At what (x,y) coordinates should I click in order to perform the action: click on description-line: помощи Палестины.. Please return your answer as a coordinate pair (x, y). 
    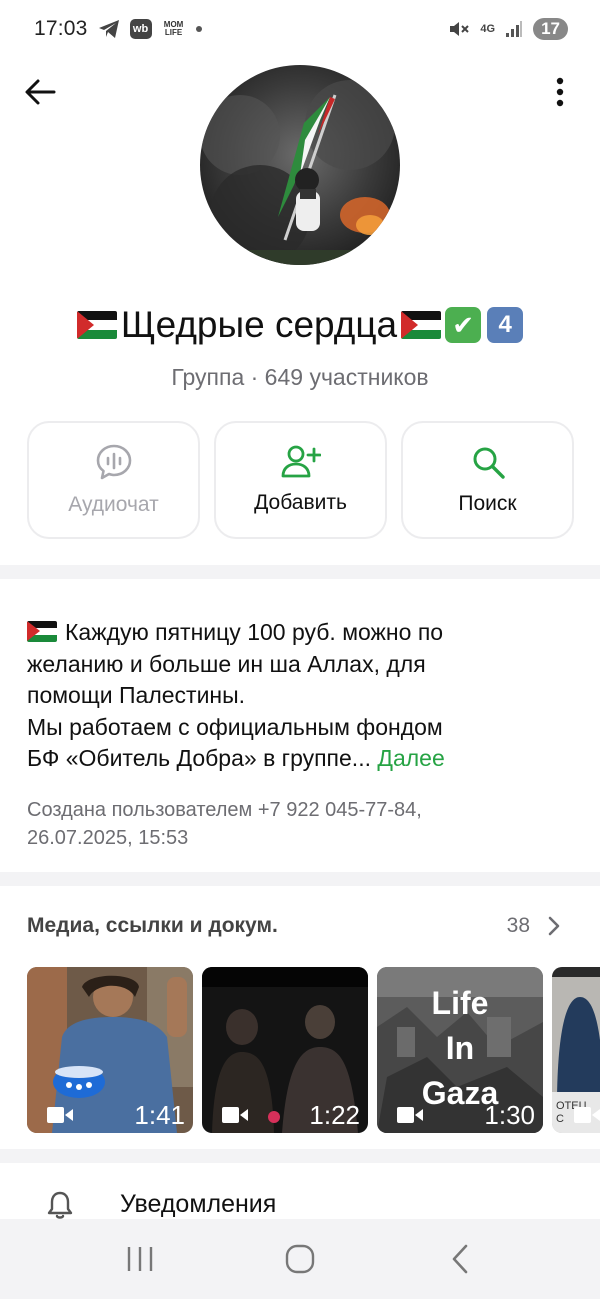
    Looking at the image, I should click on (136, 695).